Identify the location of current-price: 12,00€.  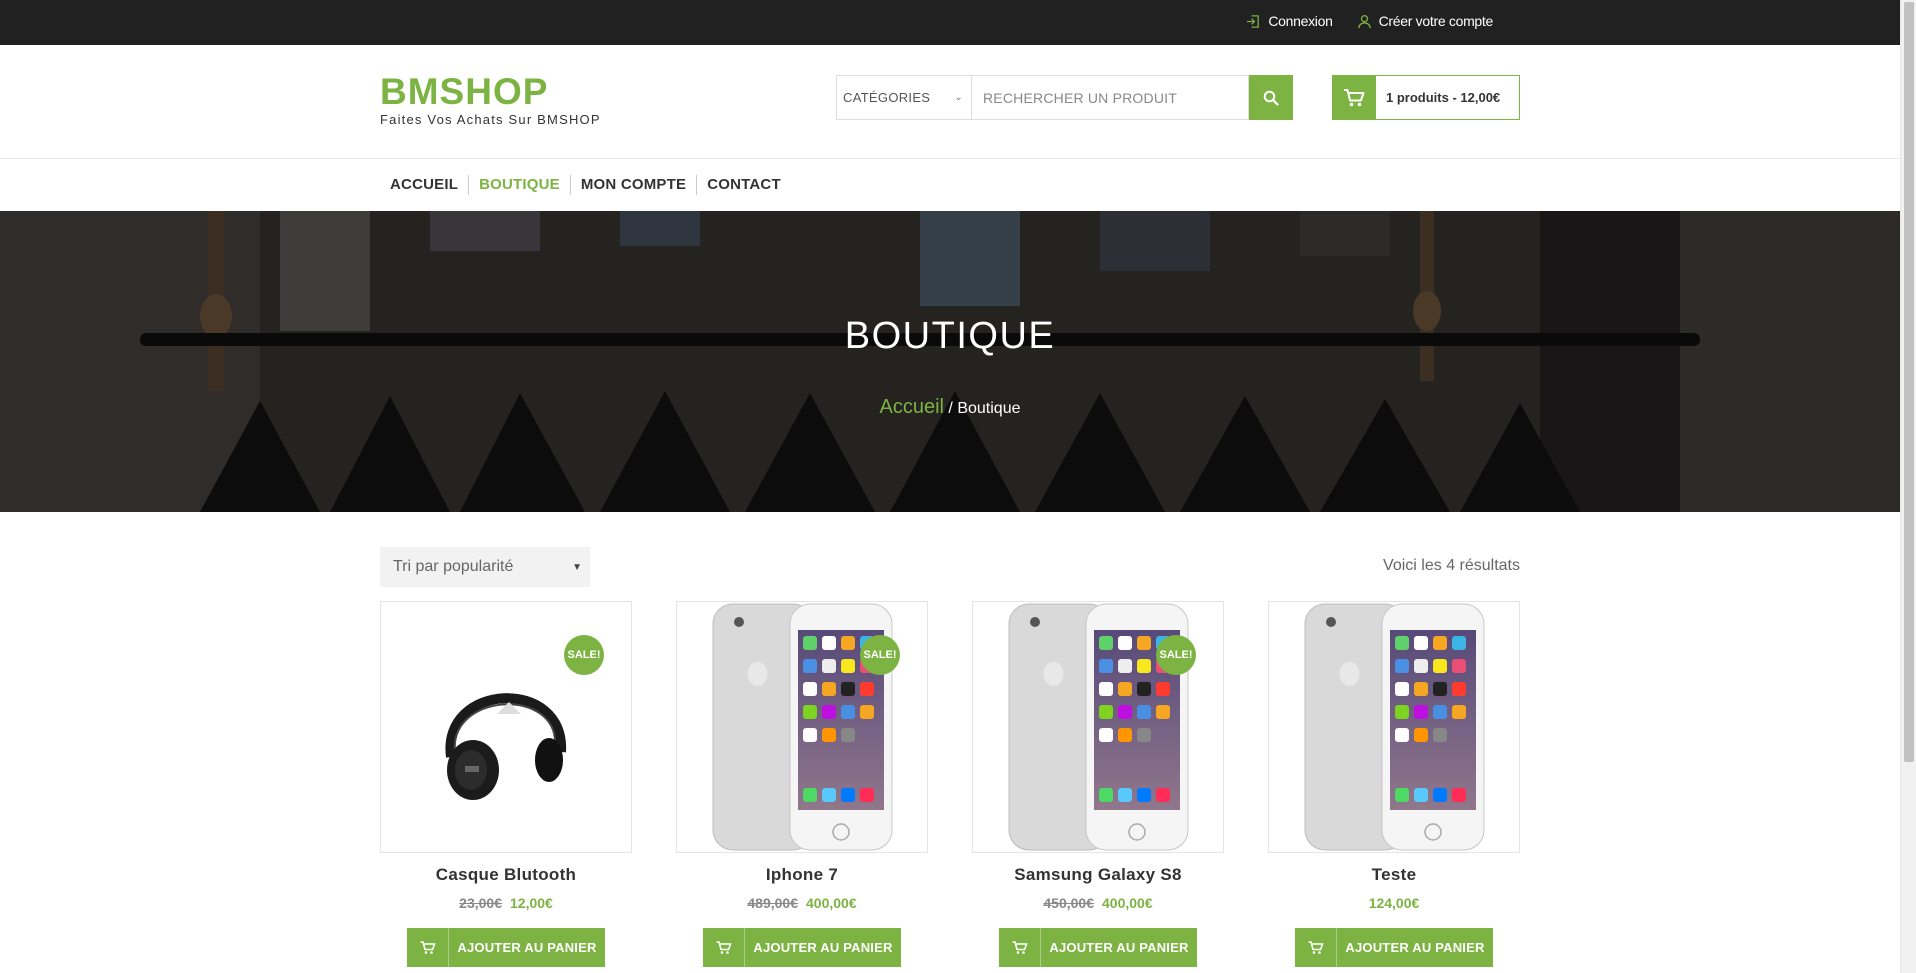
(531, 903).